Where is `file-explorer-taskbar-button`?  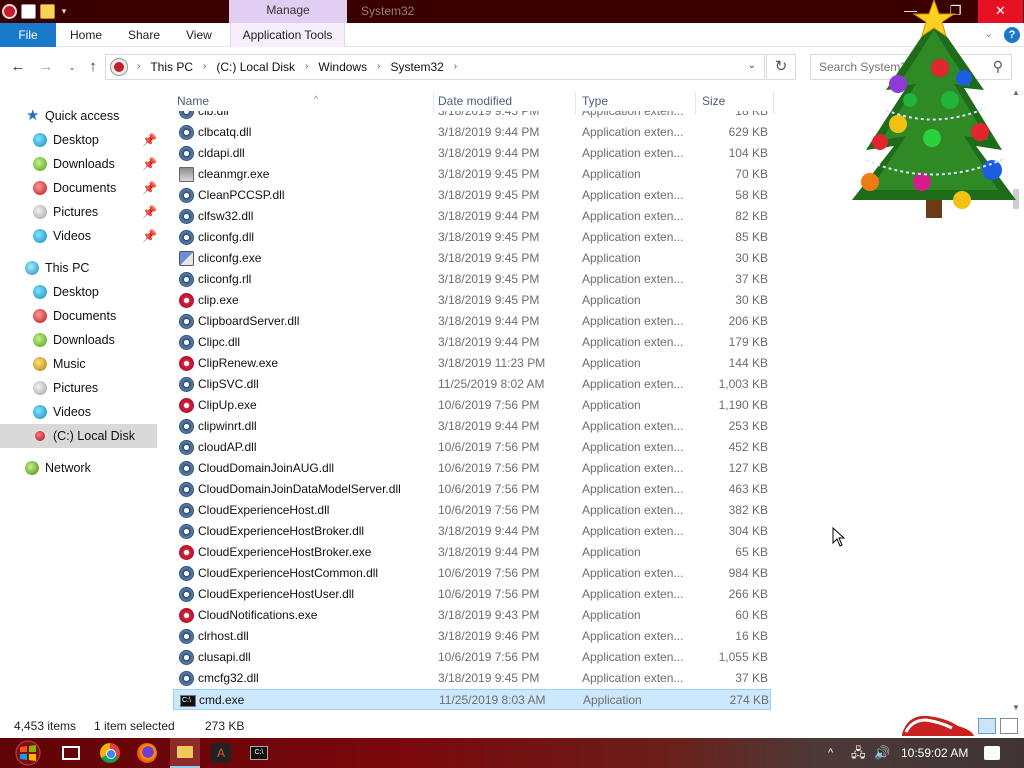 file-explorer-taskbar-button is located at coordinates (185, 753).